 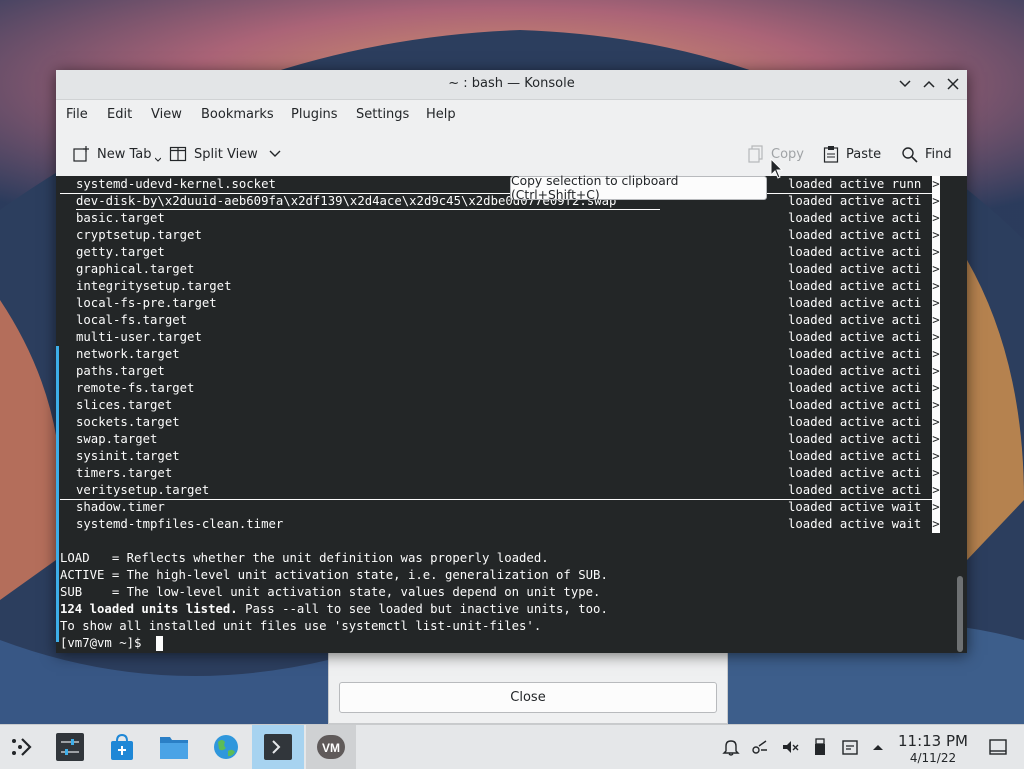 What do you see at coordinates (128, 354) in the screenshot?
I see `unit-name: network.target` at bounding box center [128, 354].